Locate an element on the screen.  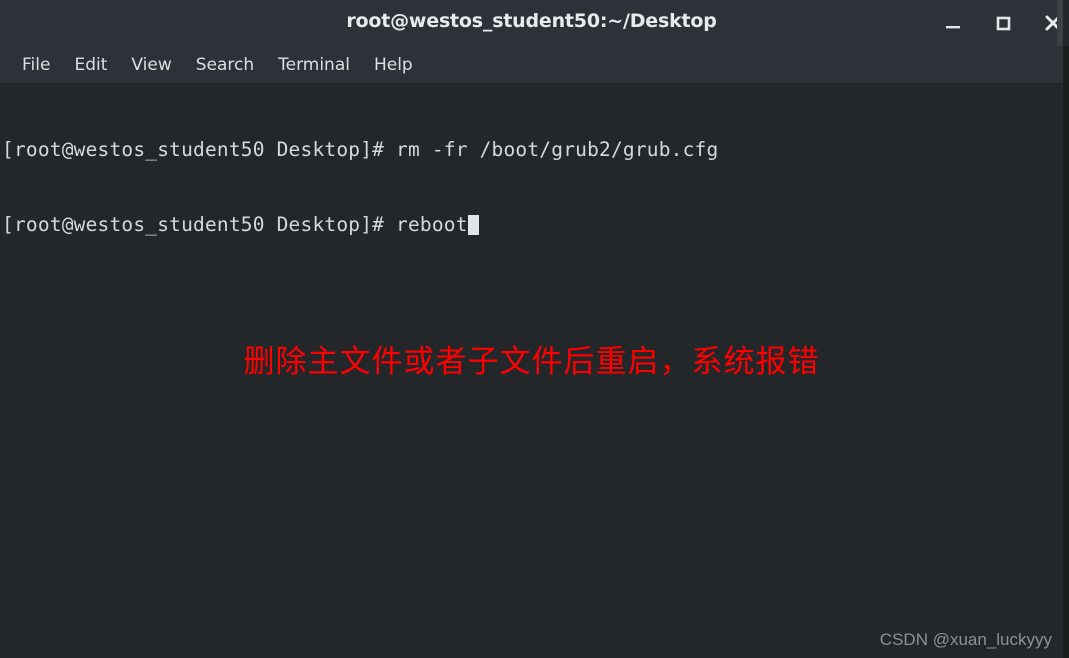
title-bar: root@westos_student50:~/Desktop is located at coordinates (531, 23).